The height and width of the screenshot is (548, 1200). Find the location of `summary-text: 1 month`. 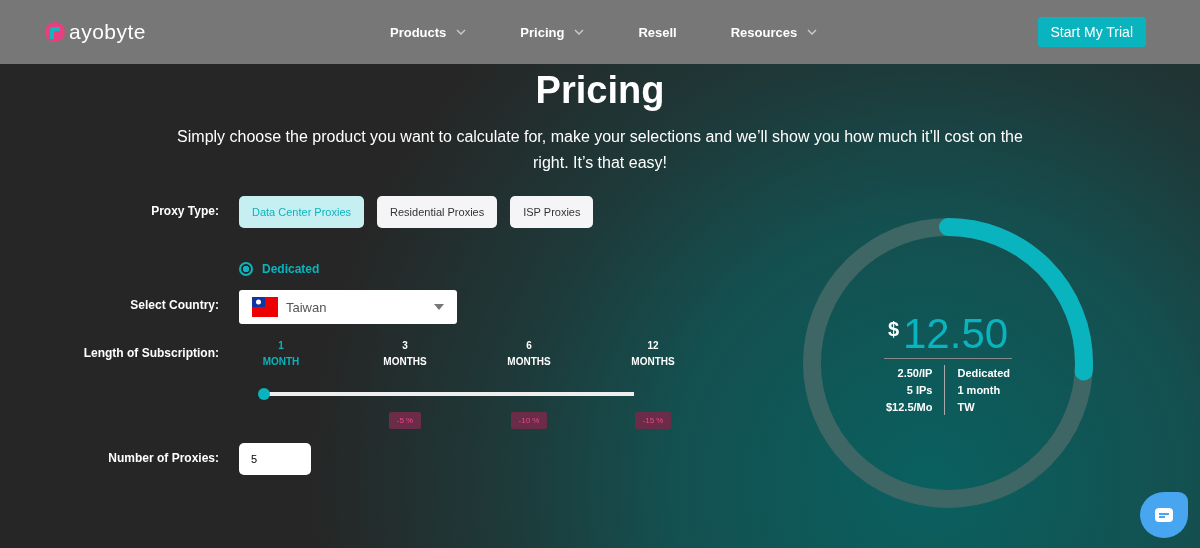

summary-text: 1 month is located at coordinates (979, 389).